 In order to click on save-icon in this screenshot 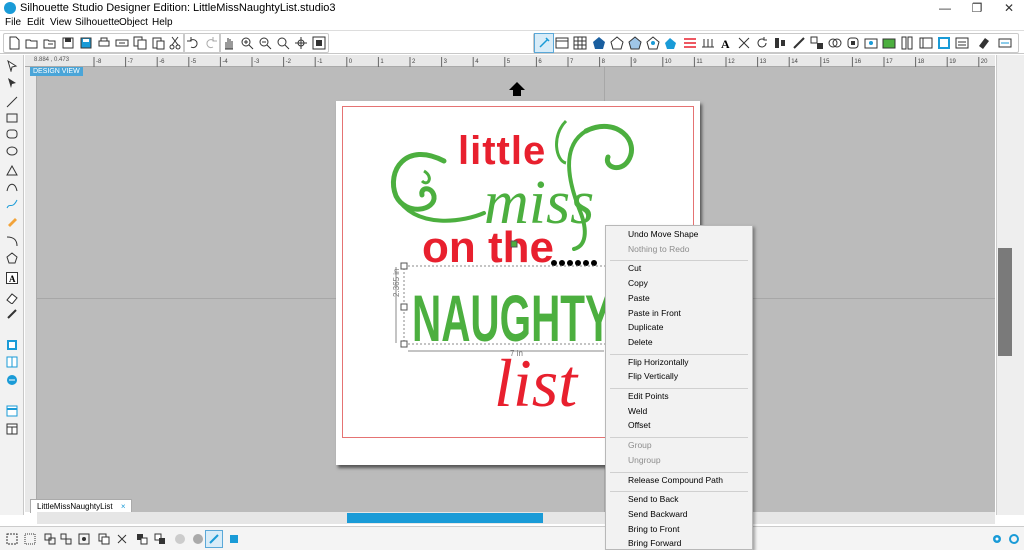, I will do `click(68, 43)`.